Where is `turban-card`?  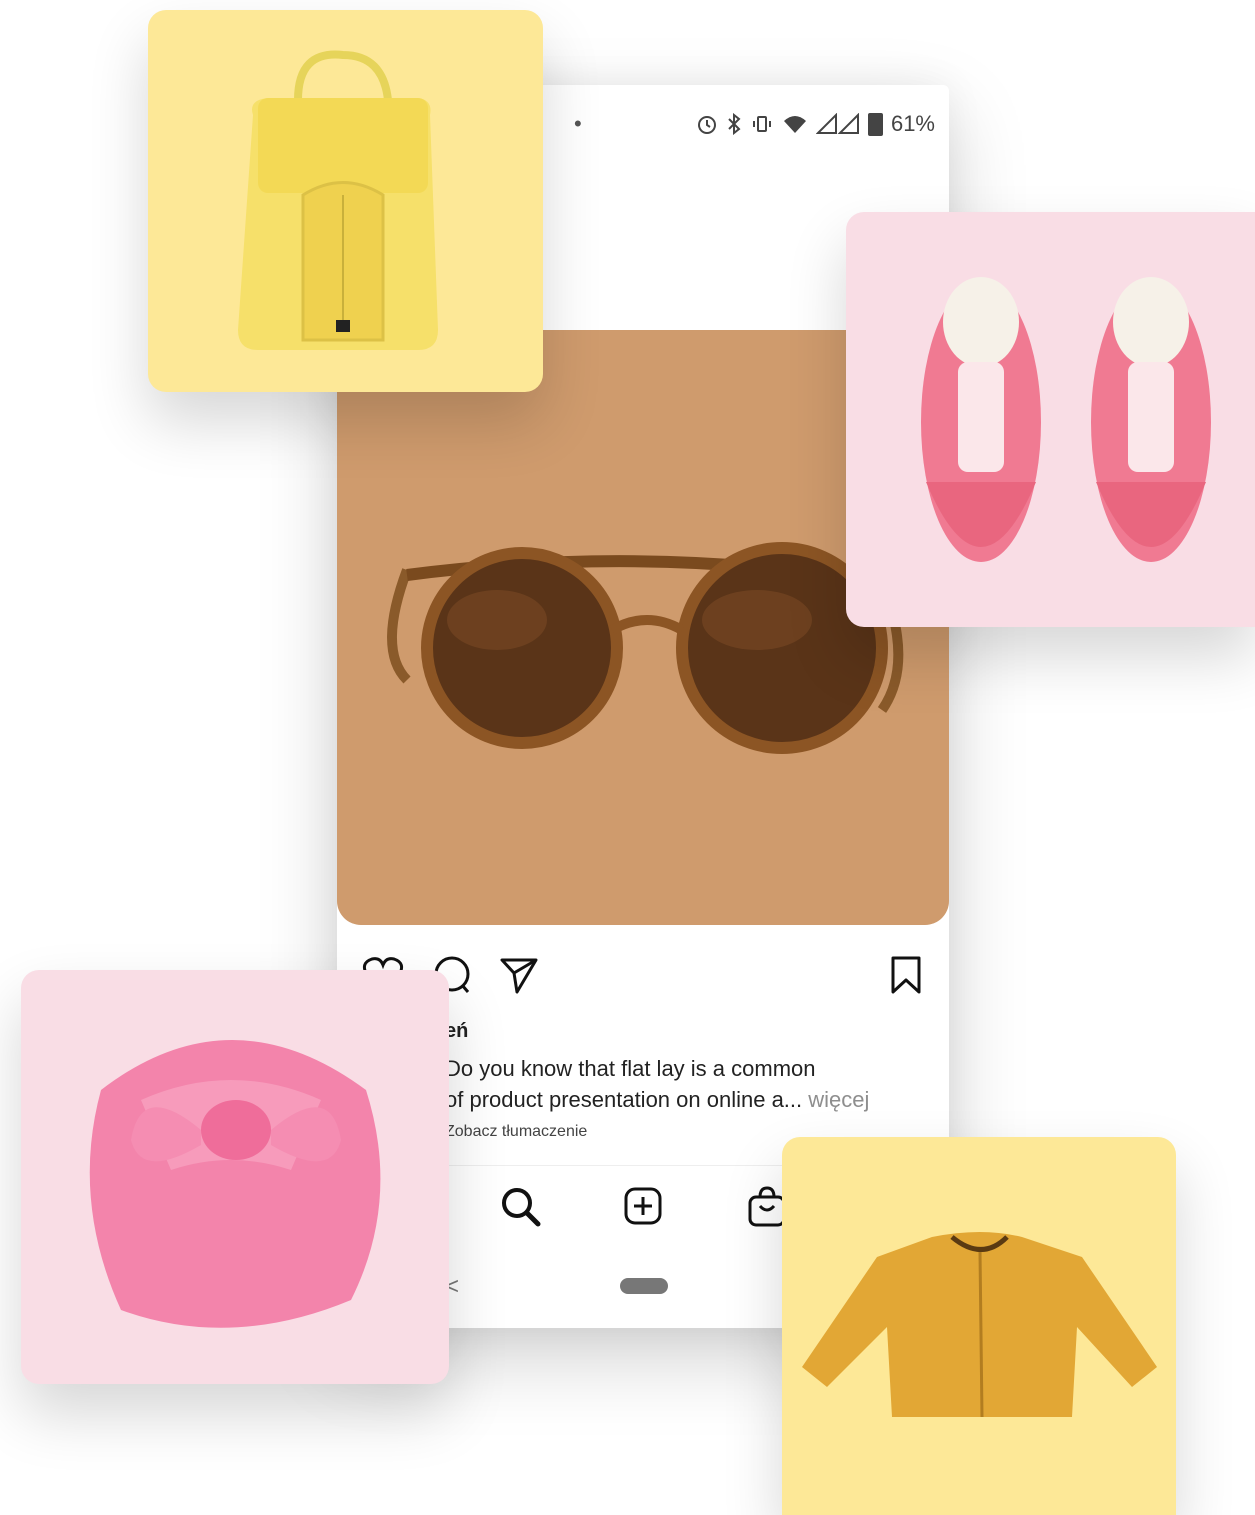 turban-card is located at coordinates (235, 1177).